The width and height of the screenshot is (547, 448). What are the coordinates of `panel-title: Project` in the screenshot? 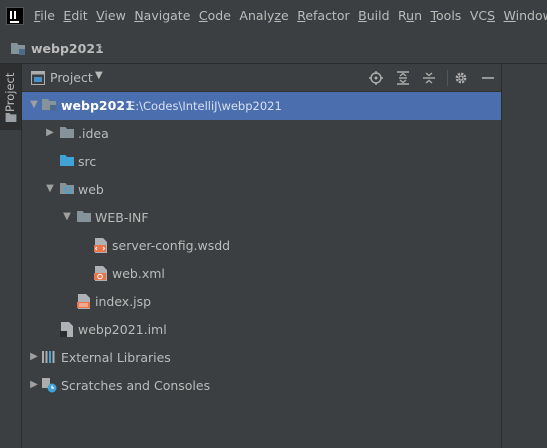 It's located at (71, 77).